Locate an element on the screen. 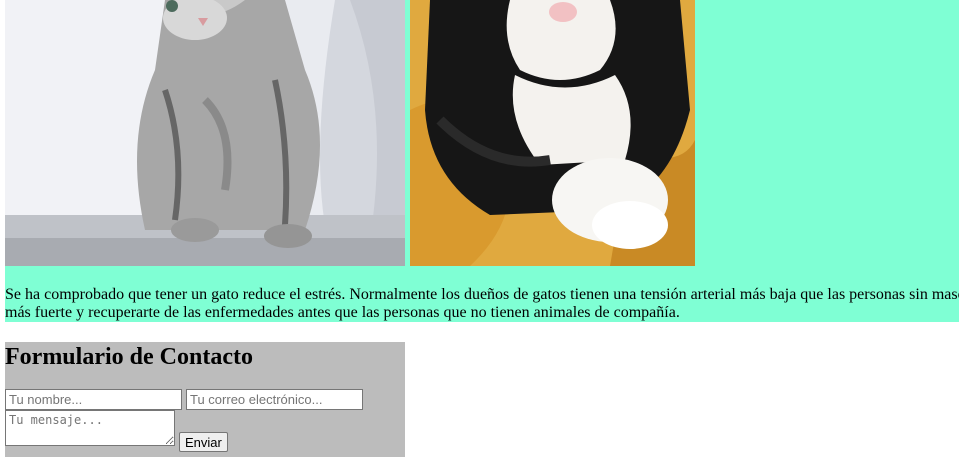 The image size is (959, 457). contact-form: Formulario de Contacto Enviar is located at coordinates (205, 399).